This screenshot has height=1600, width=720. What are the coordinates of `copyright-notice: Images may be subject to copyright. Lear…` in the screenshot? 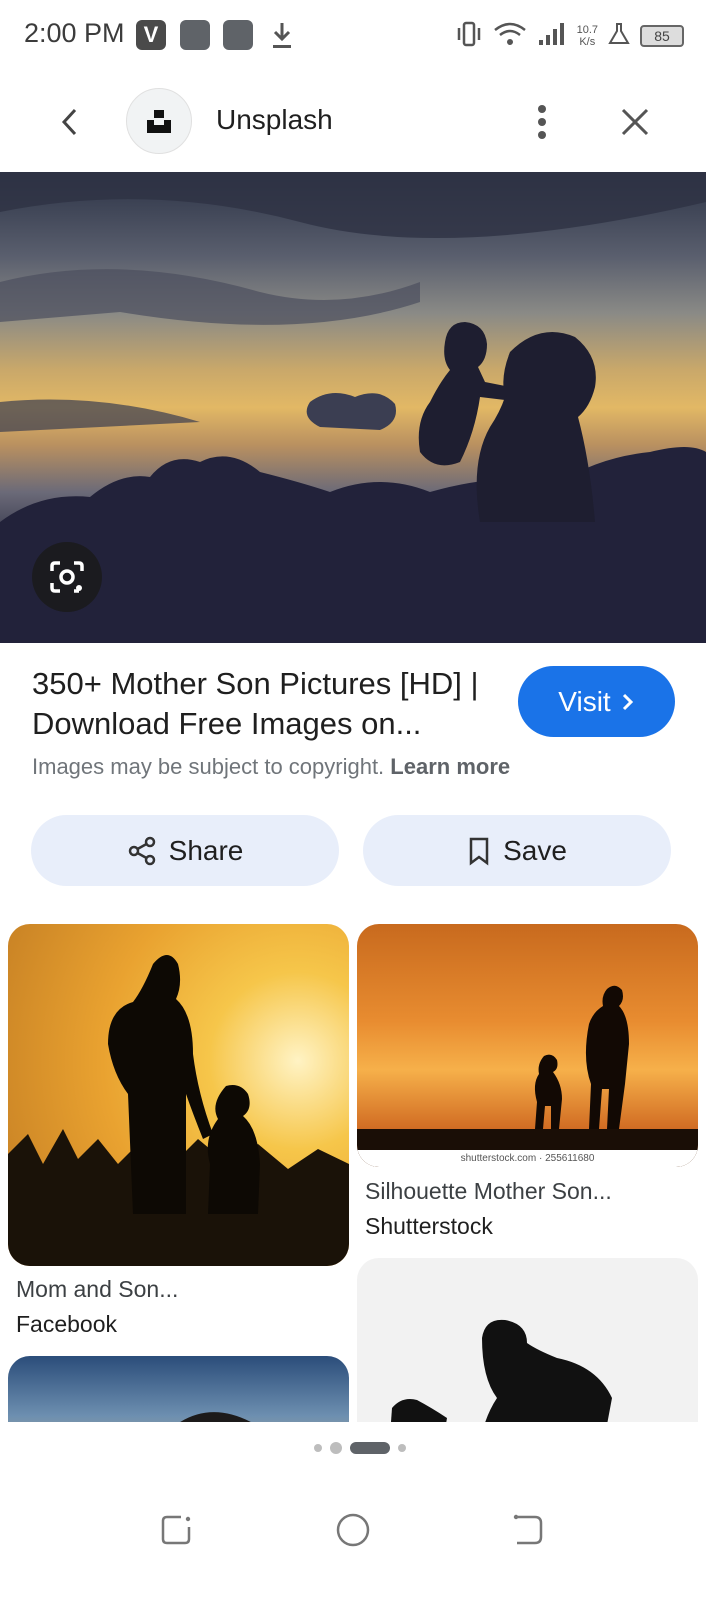 It's located at (271, 767).